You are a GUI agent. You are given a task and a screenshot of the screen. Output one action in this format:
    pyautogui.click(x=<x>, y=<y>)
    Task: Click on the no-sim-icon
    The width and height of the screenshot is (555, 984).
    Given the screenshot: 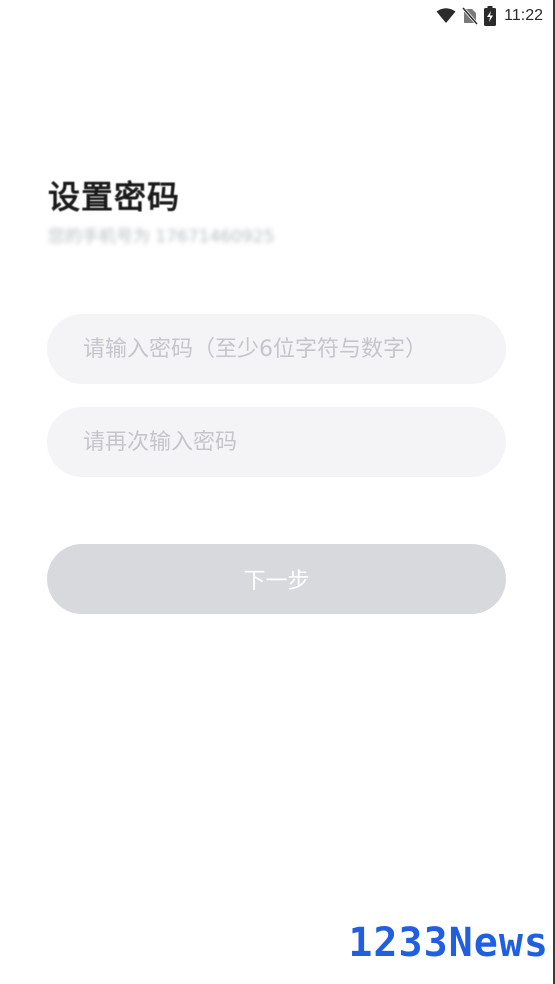 What is the action you would take?
    pyautogui.click(x=470, y=16)
    